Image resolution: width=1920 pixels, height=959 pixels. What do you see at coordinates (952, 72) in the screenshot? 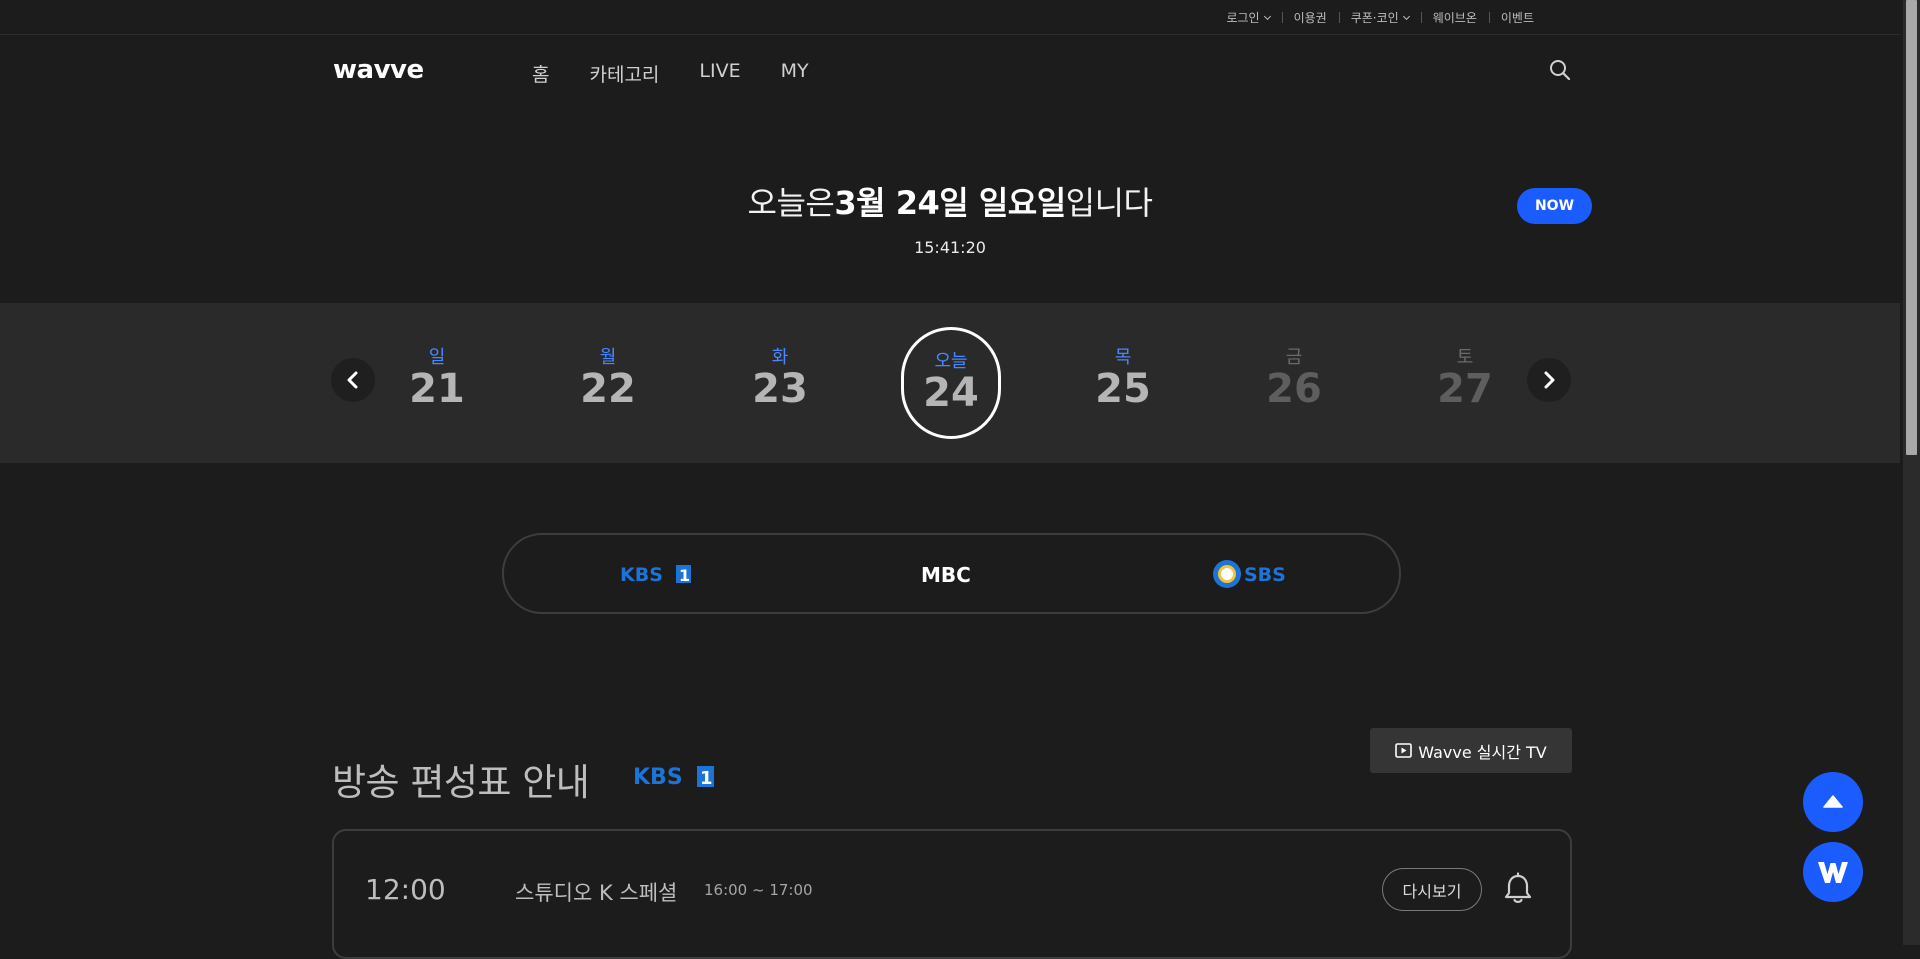
I see `global-nav: wavve 홈 카테고리 LIVE MY` at bounding box center [952, 72].